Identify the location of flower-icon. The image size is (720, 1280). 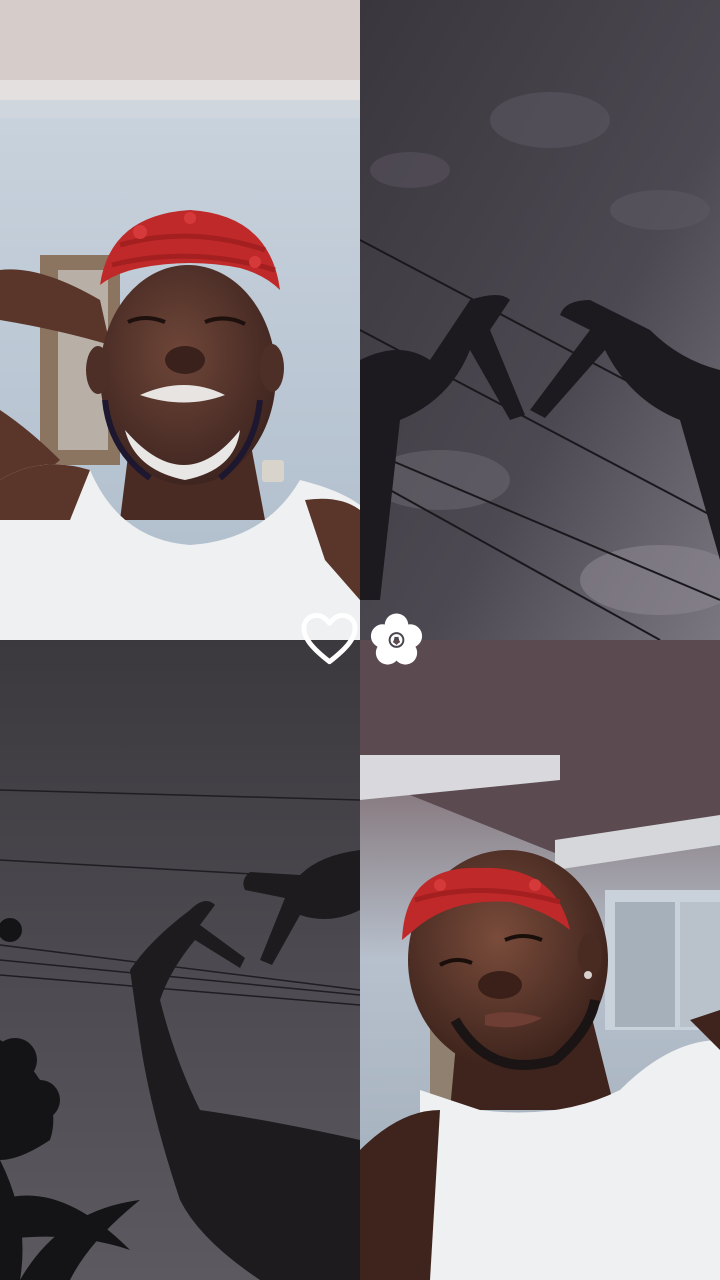
(396, 639).